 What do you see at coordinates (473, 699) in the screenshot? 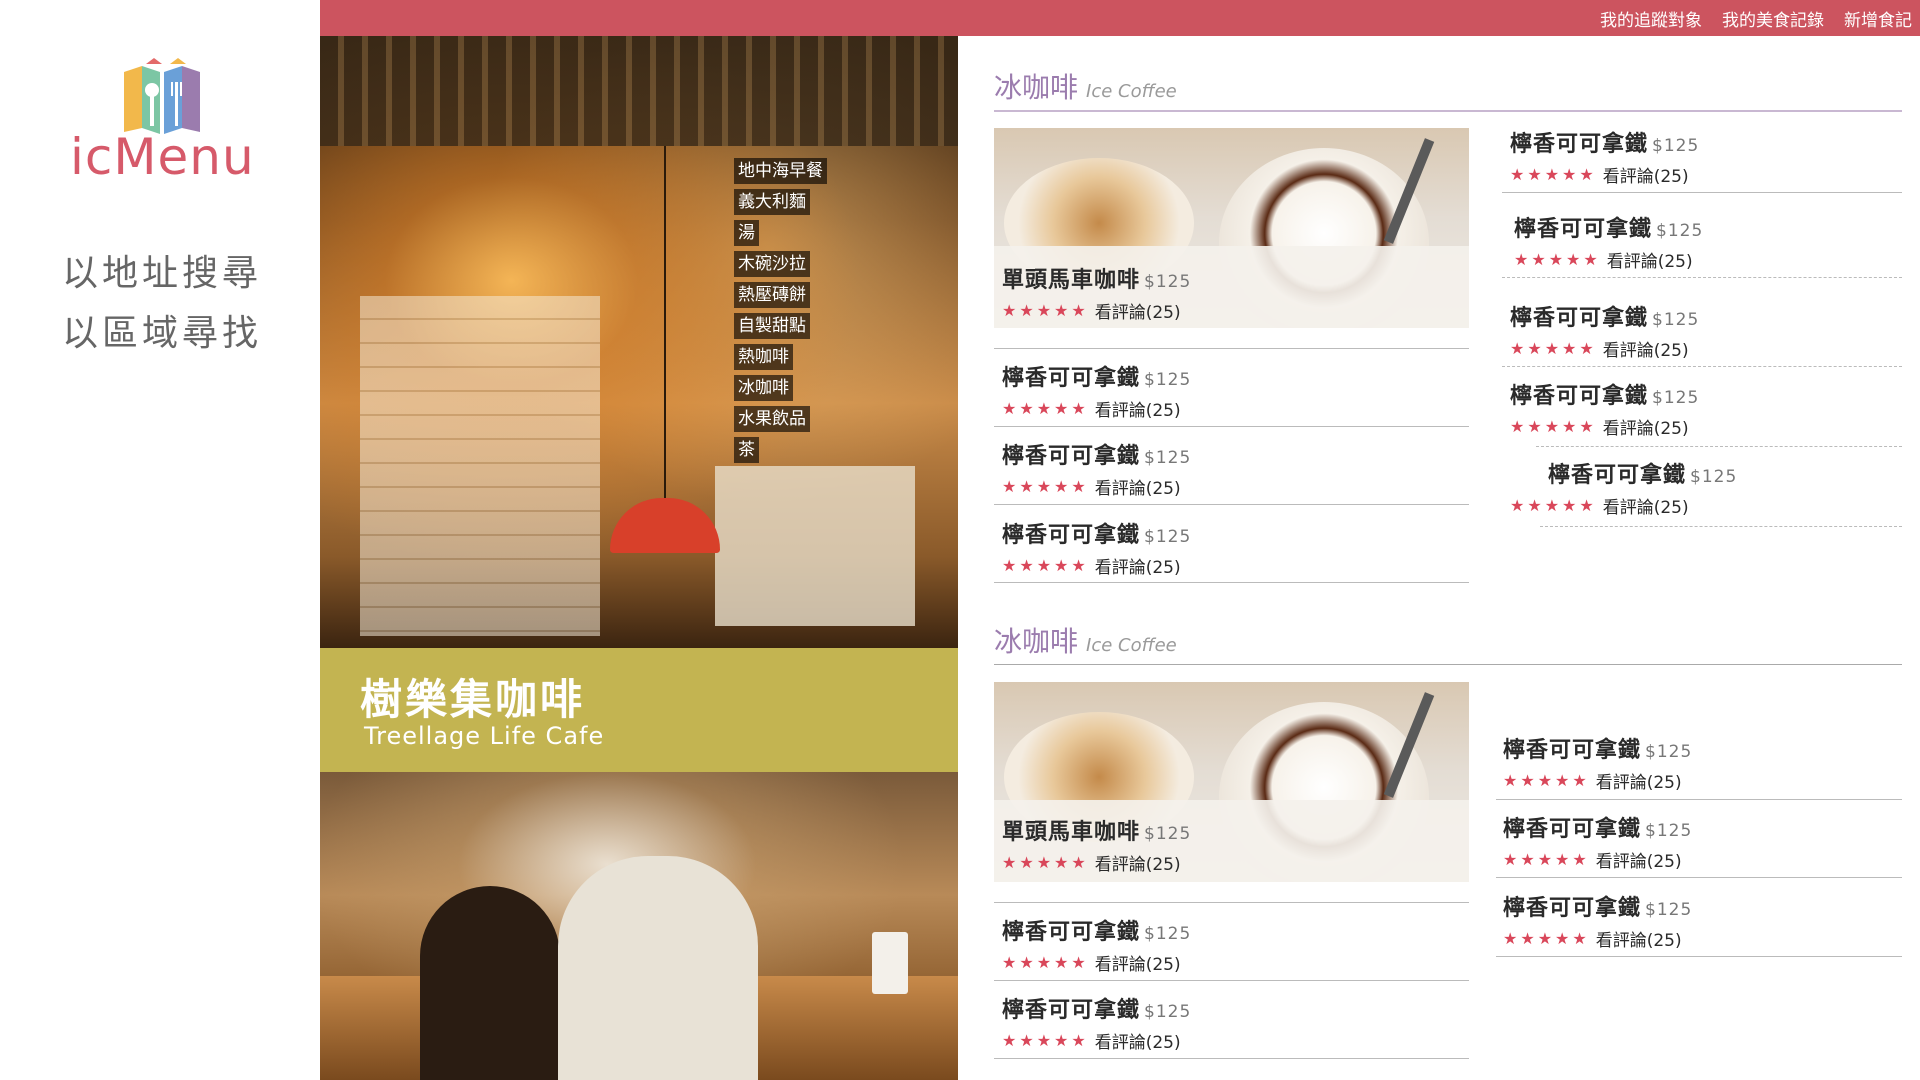
I see `restaurant-name-zh: 樹樂集咖啡` at bounding box center [473, 699].